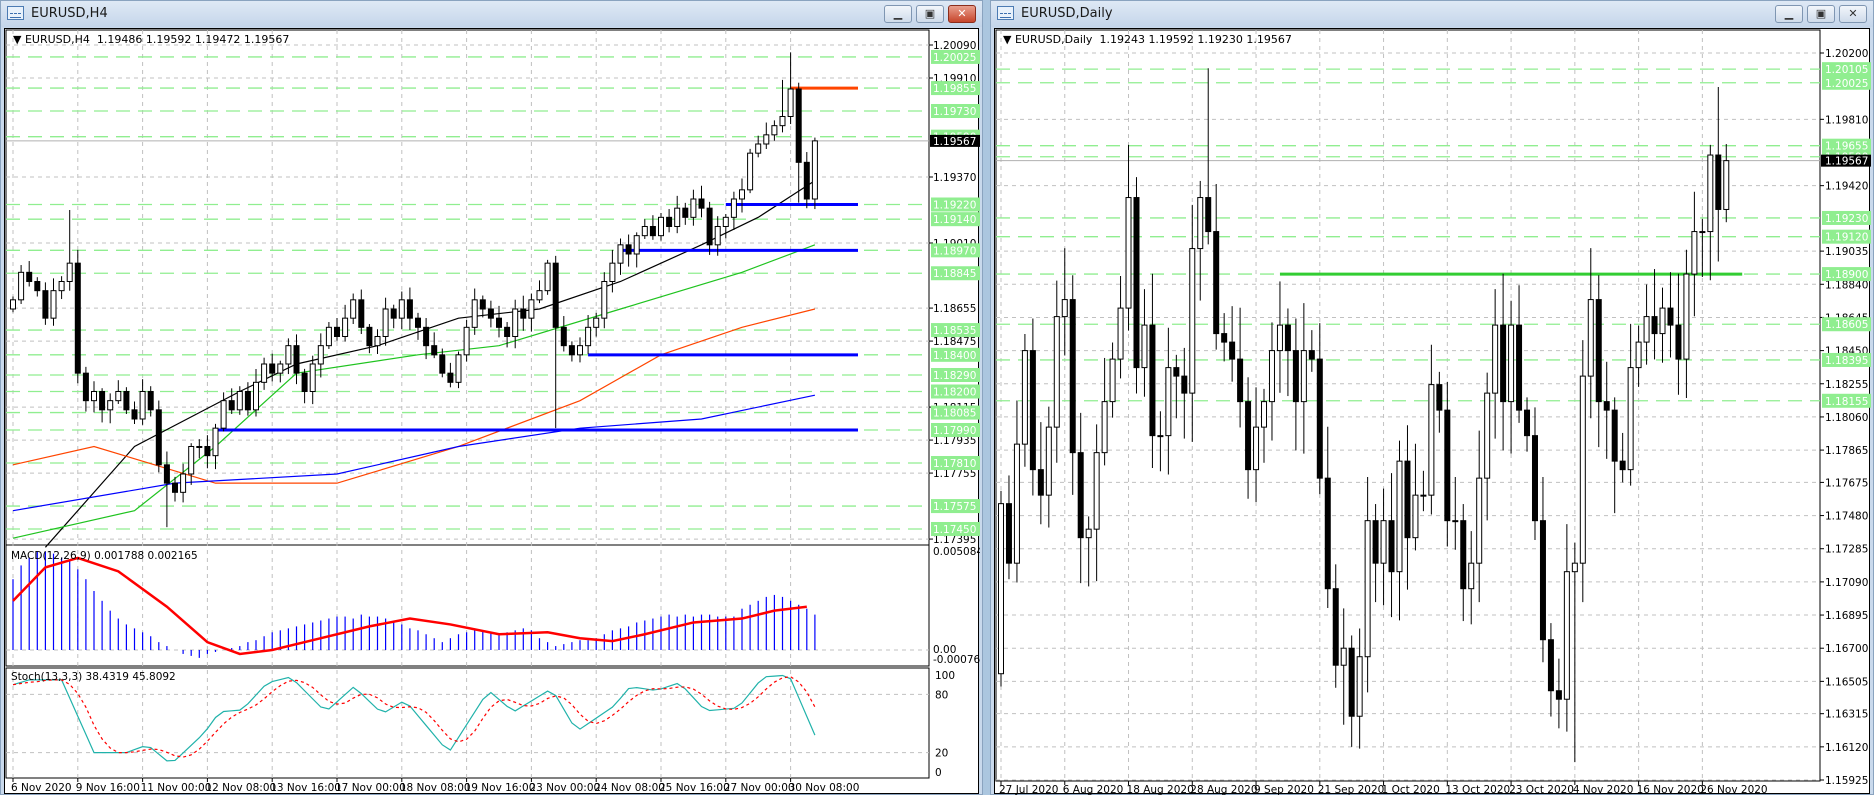 This screenshot has width=1874, height=795. What do you see at coordinates (1160, 789) in the screenshot?
I see `time-label: 18 Aug 2020` at bounding box center [1160, 789].